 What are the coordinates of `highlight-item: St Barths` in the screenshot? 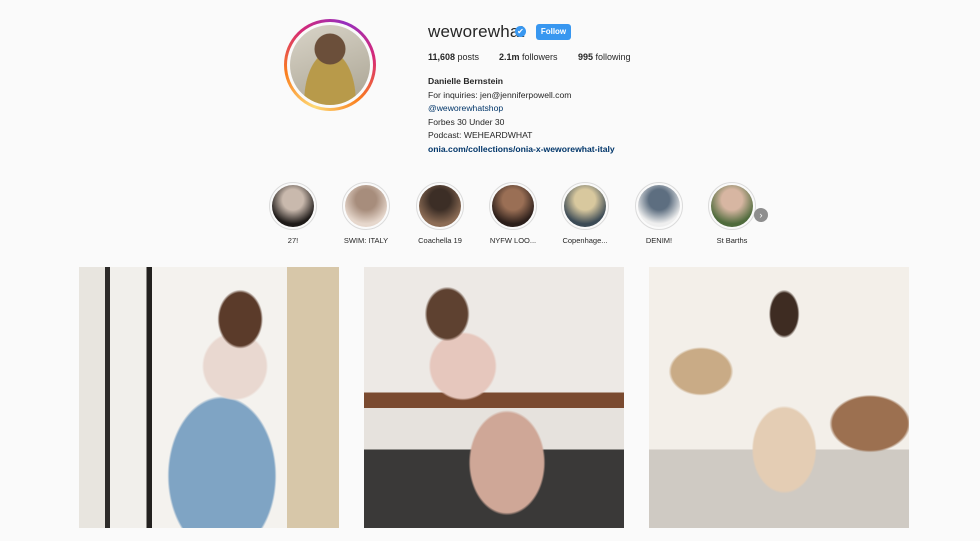 It's located at (732, 213).